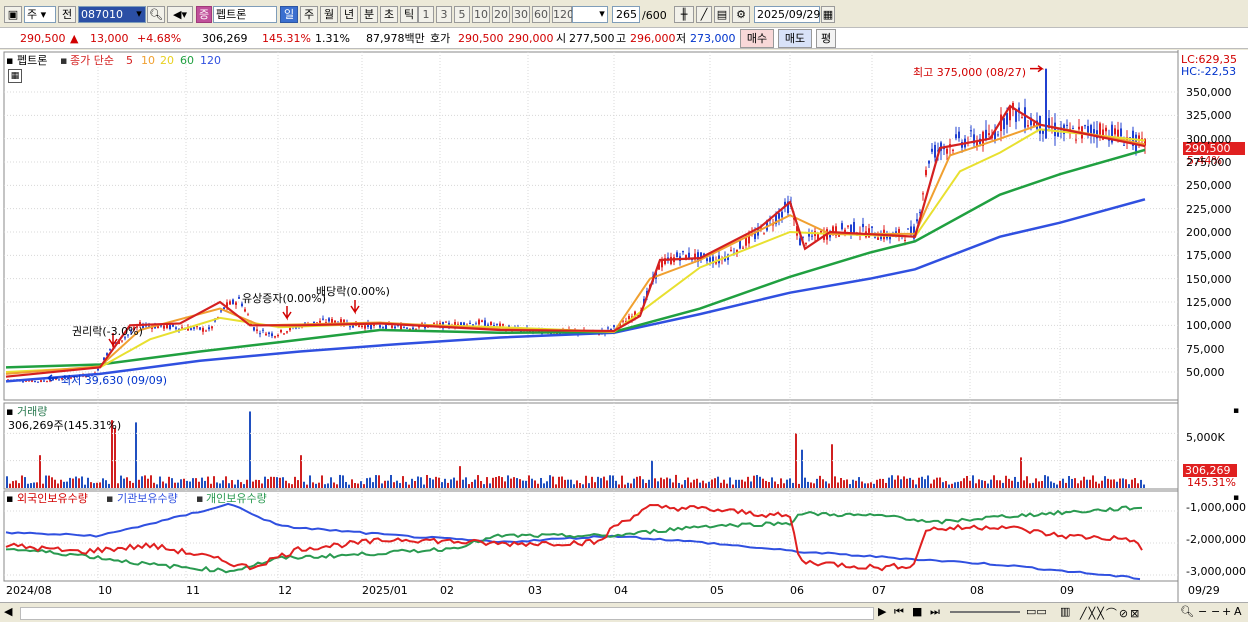 The height and width of the screenshot is (622, 1248). Describe the element at coordinates (1238, 611) in the screenshot. I see `font-size-icon: A` at that location.